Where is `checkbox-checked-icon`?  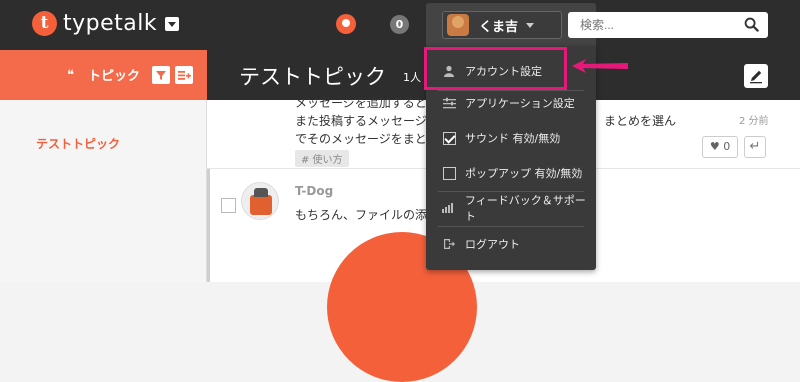
checkbox-checked-icon is located at coordinates (449, 138).